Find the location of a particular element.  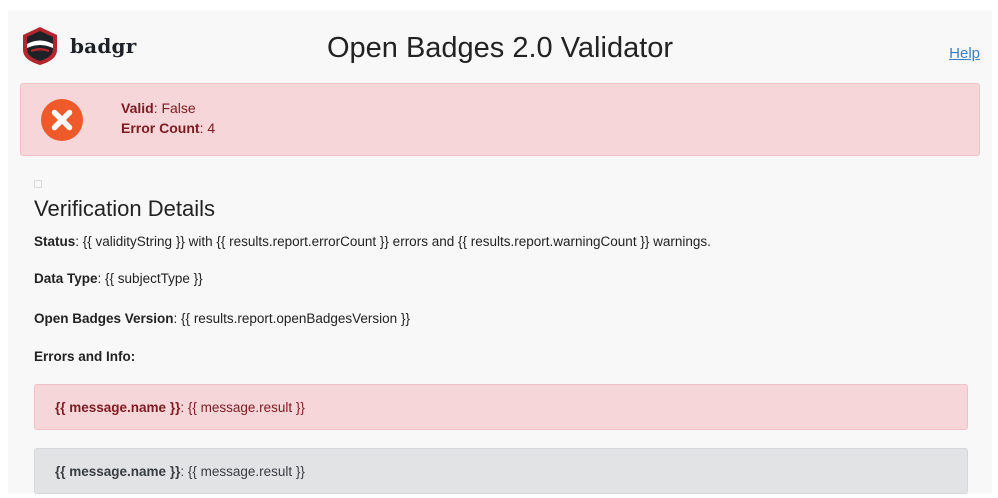

data-type-row: Data Type: {{ subjectType }} is located at coordinates (118, 278).